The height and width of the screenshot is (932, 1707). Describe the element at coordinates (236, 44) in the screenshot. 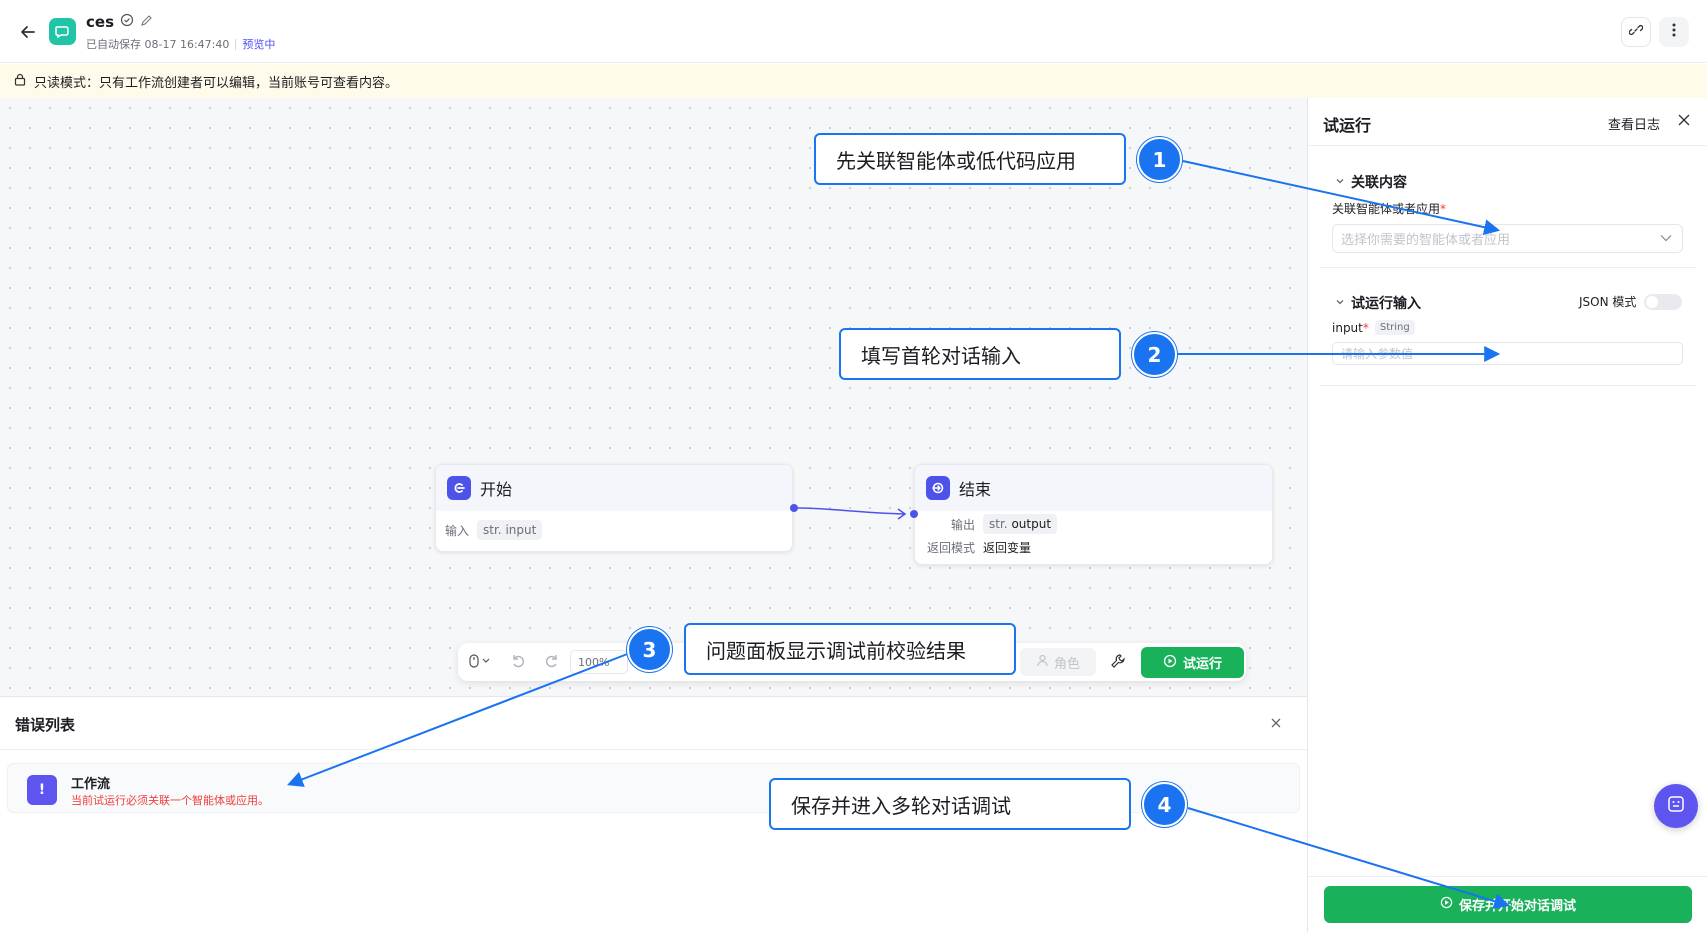

I see `meta-divider` at that location.